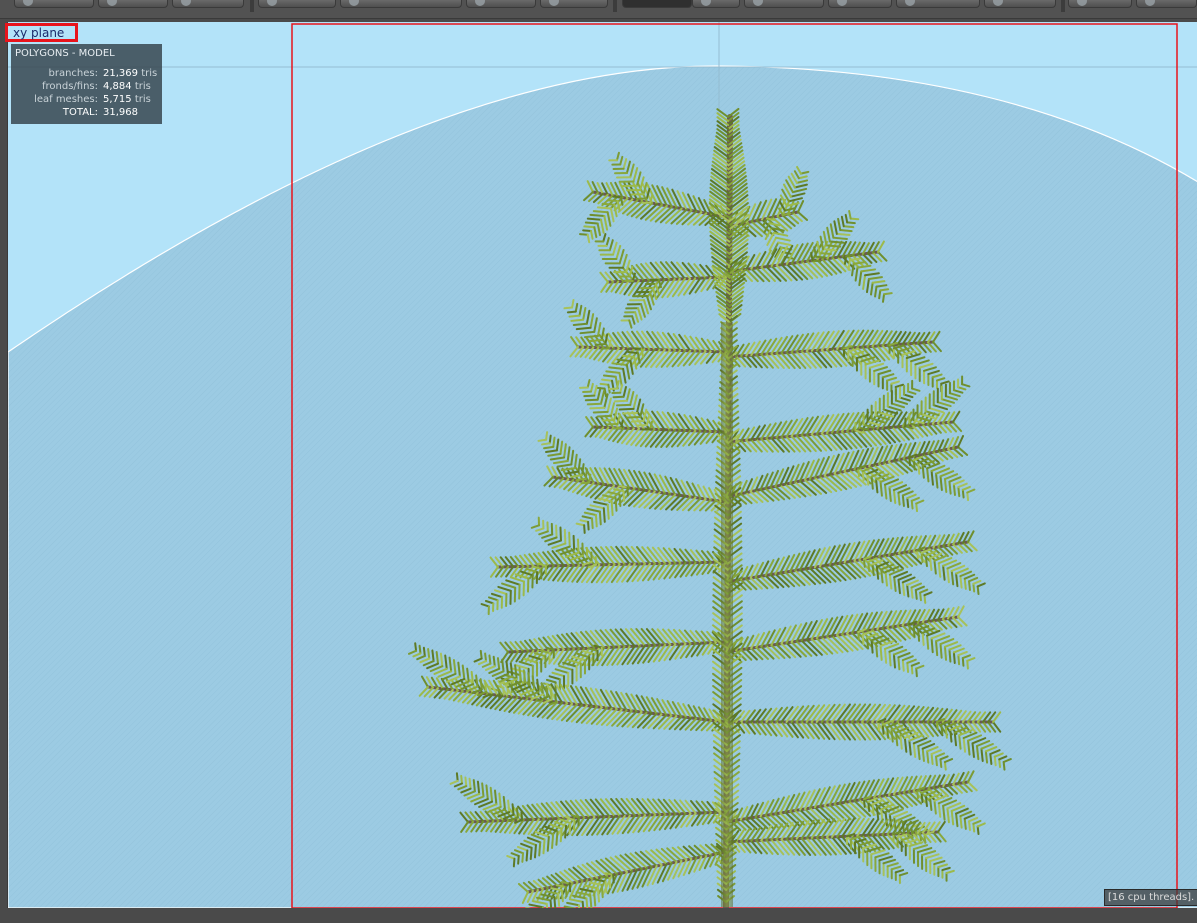 The height and width of the screenshot is (923, 1197). Describe the element at coordinates (1150, 897) in the screenshot. I see `cpu-threads-status: [16 cpu threads].` at that location.